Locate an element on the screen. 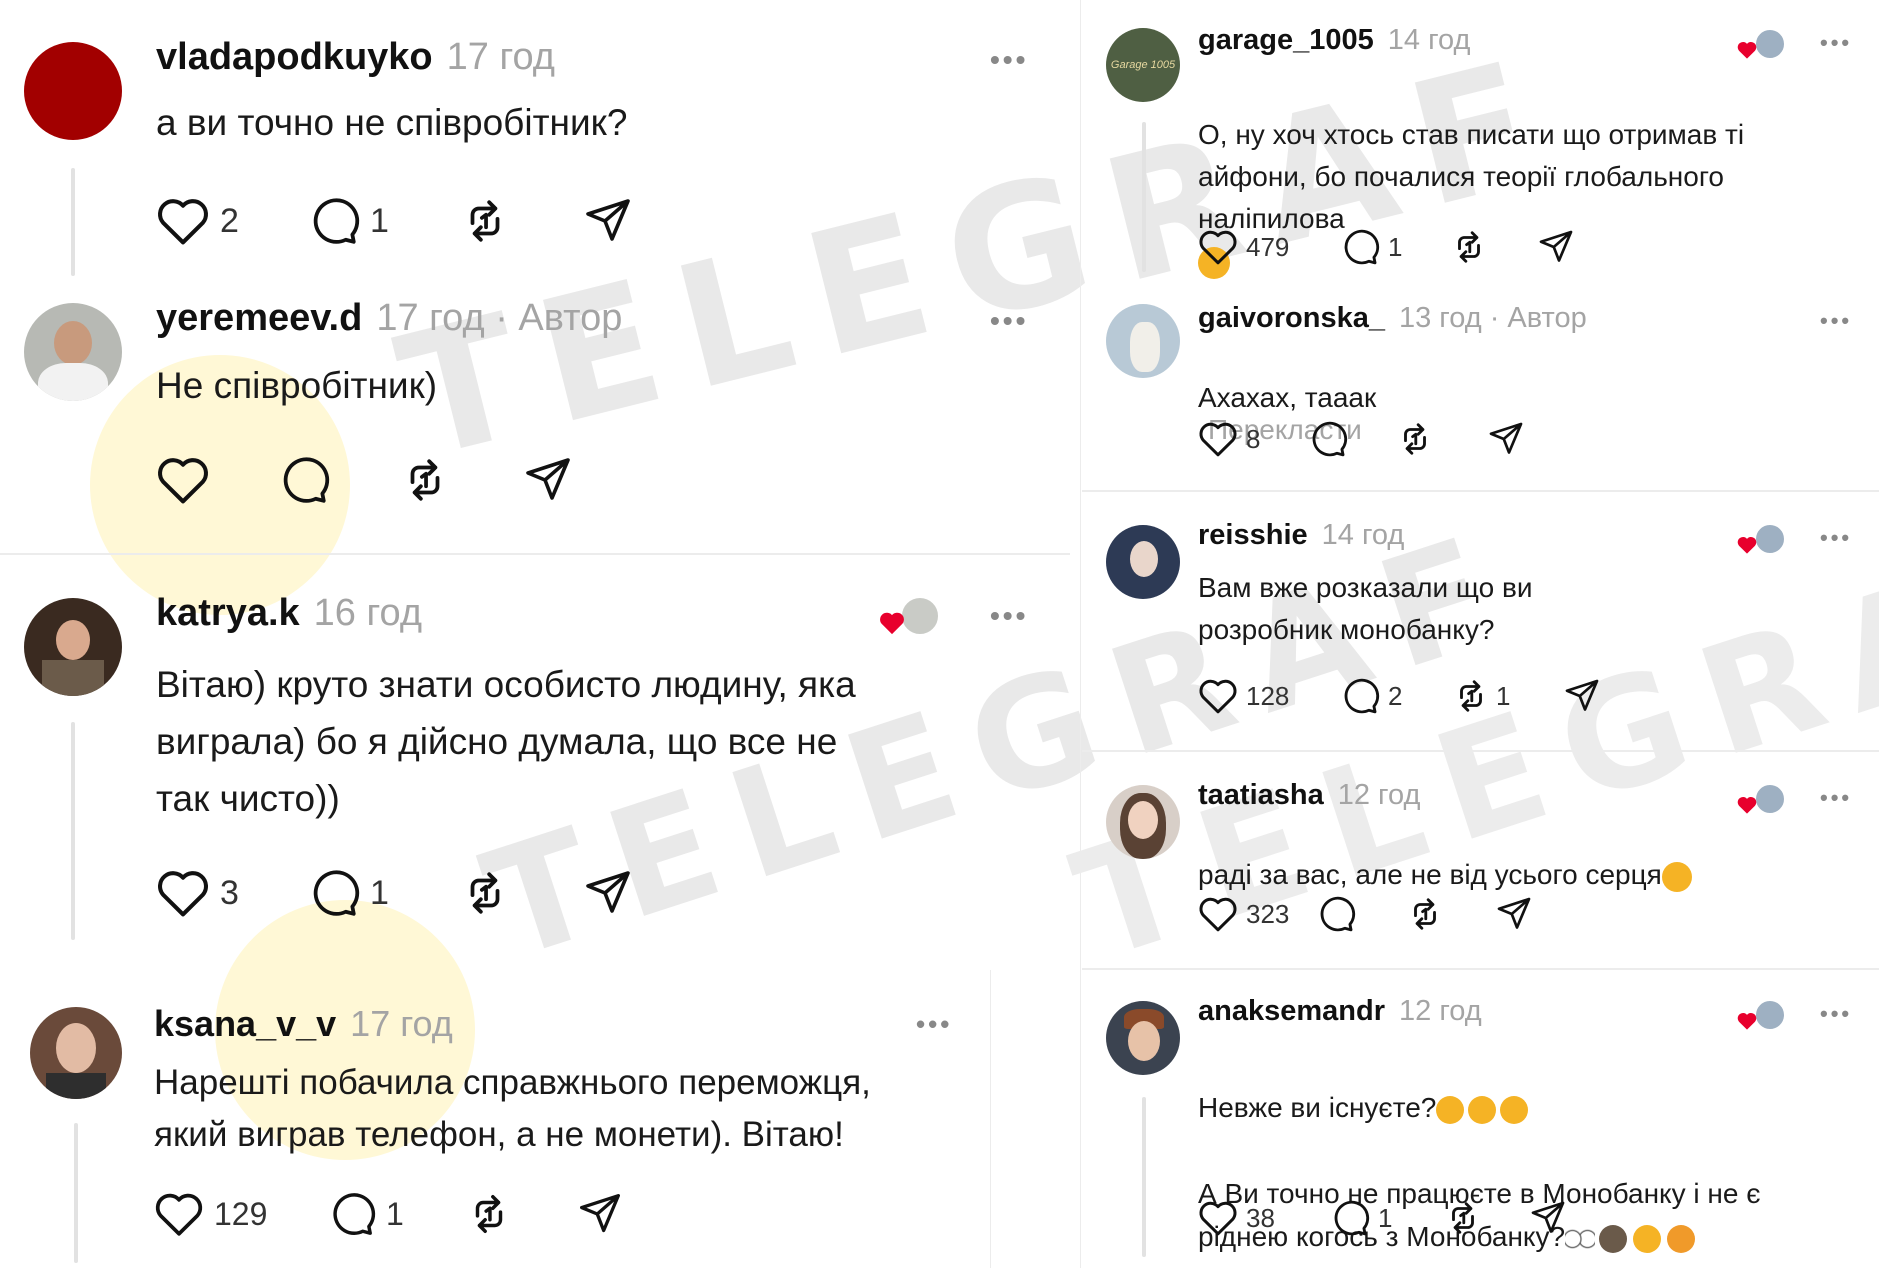  dizzy-face-emoji-icon is located at coordinates (1482, 1109).